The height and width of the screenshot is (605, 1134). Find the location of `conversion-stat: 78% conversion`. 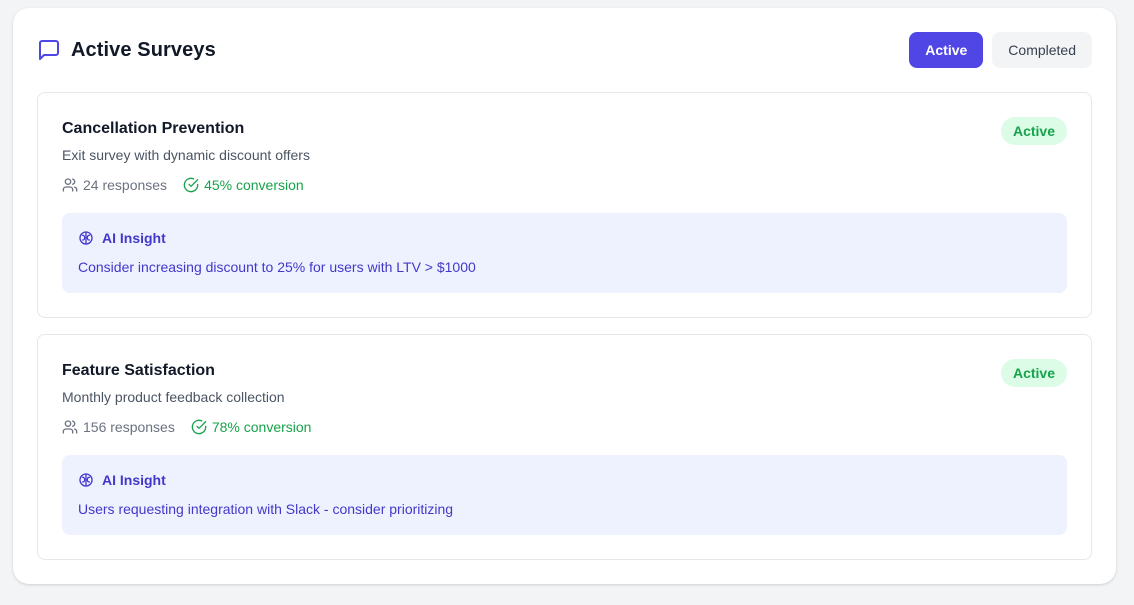

conversion-stat: 78% conversion is located at coordinates (251, 427).